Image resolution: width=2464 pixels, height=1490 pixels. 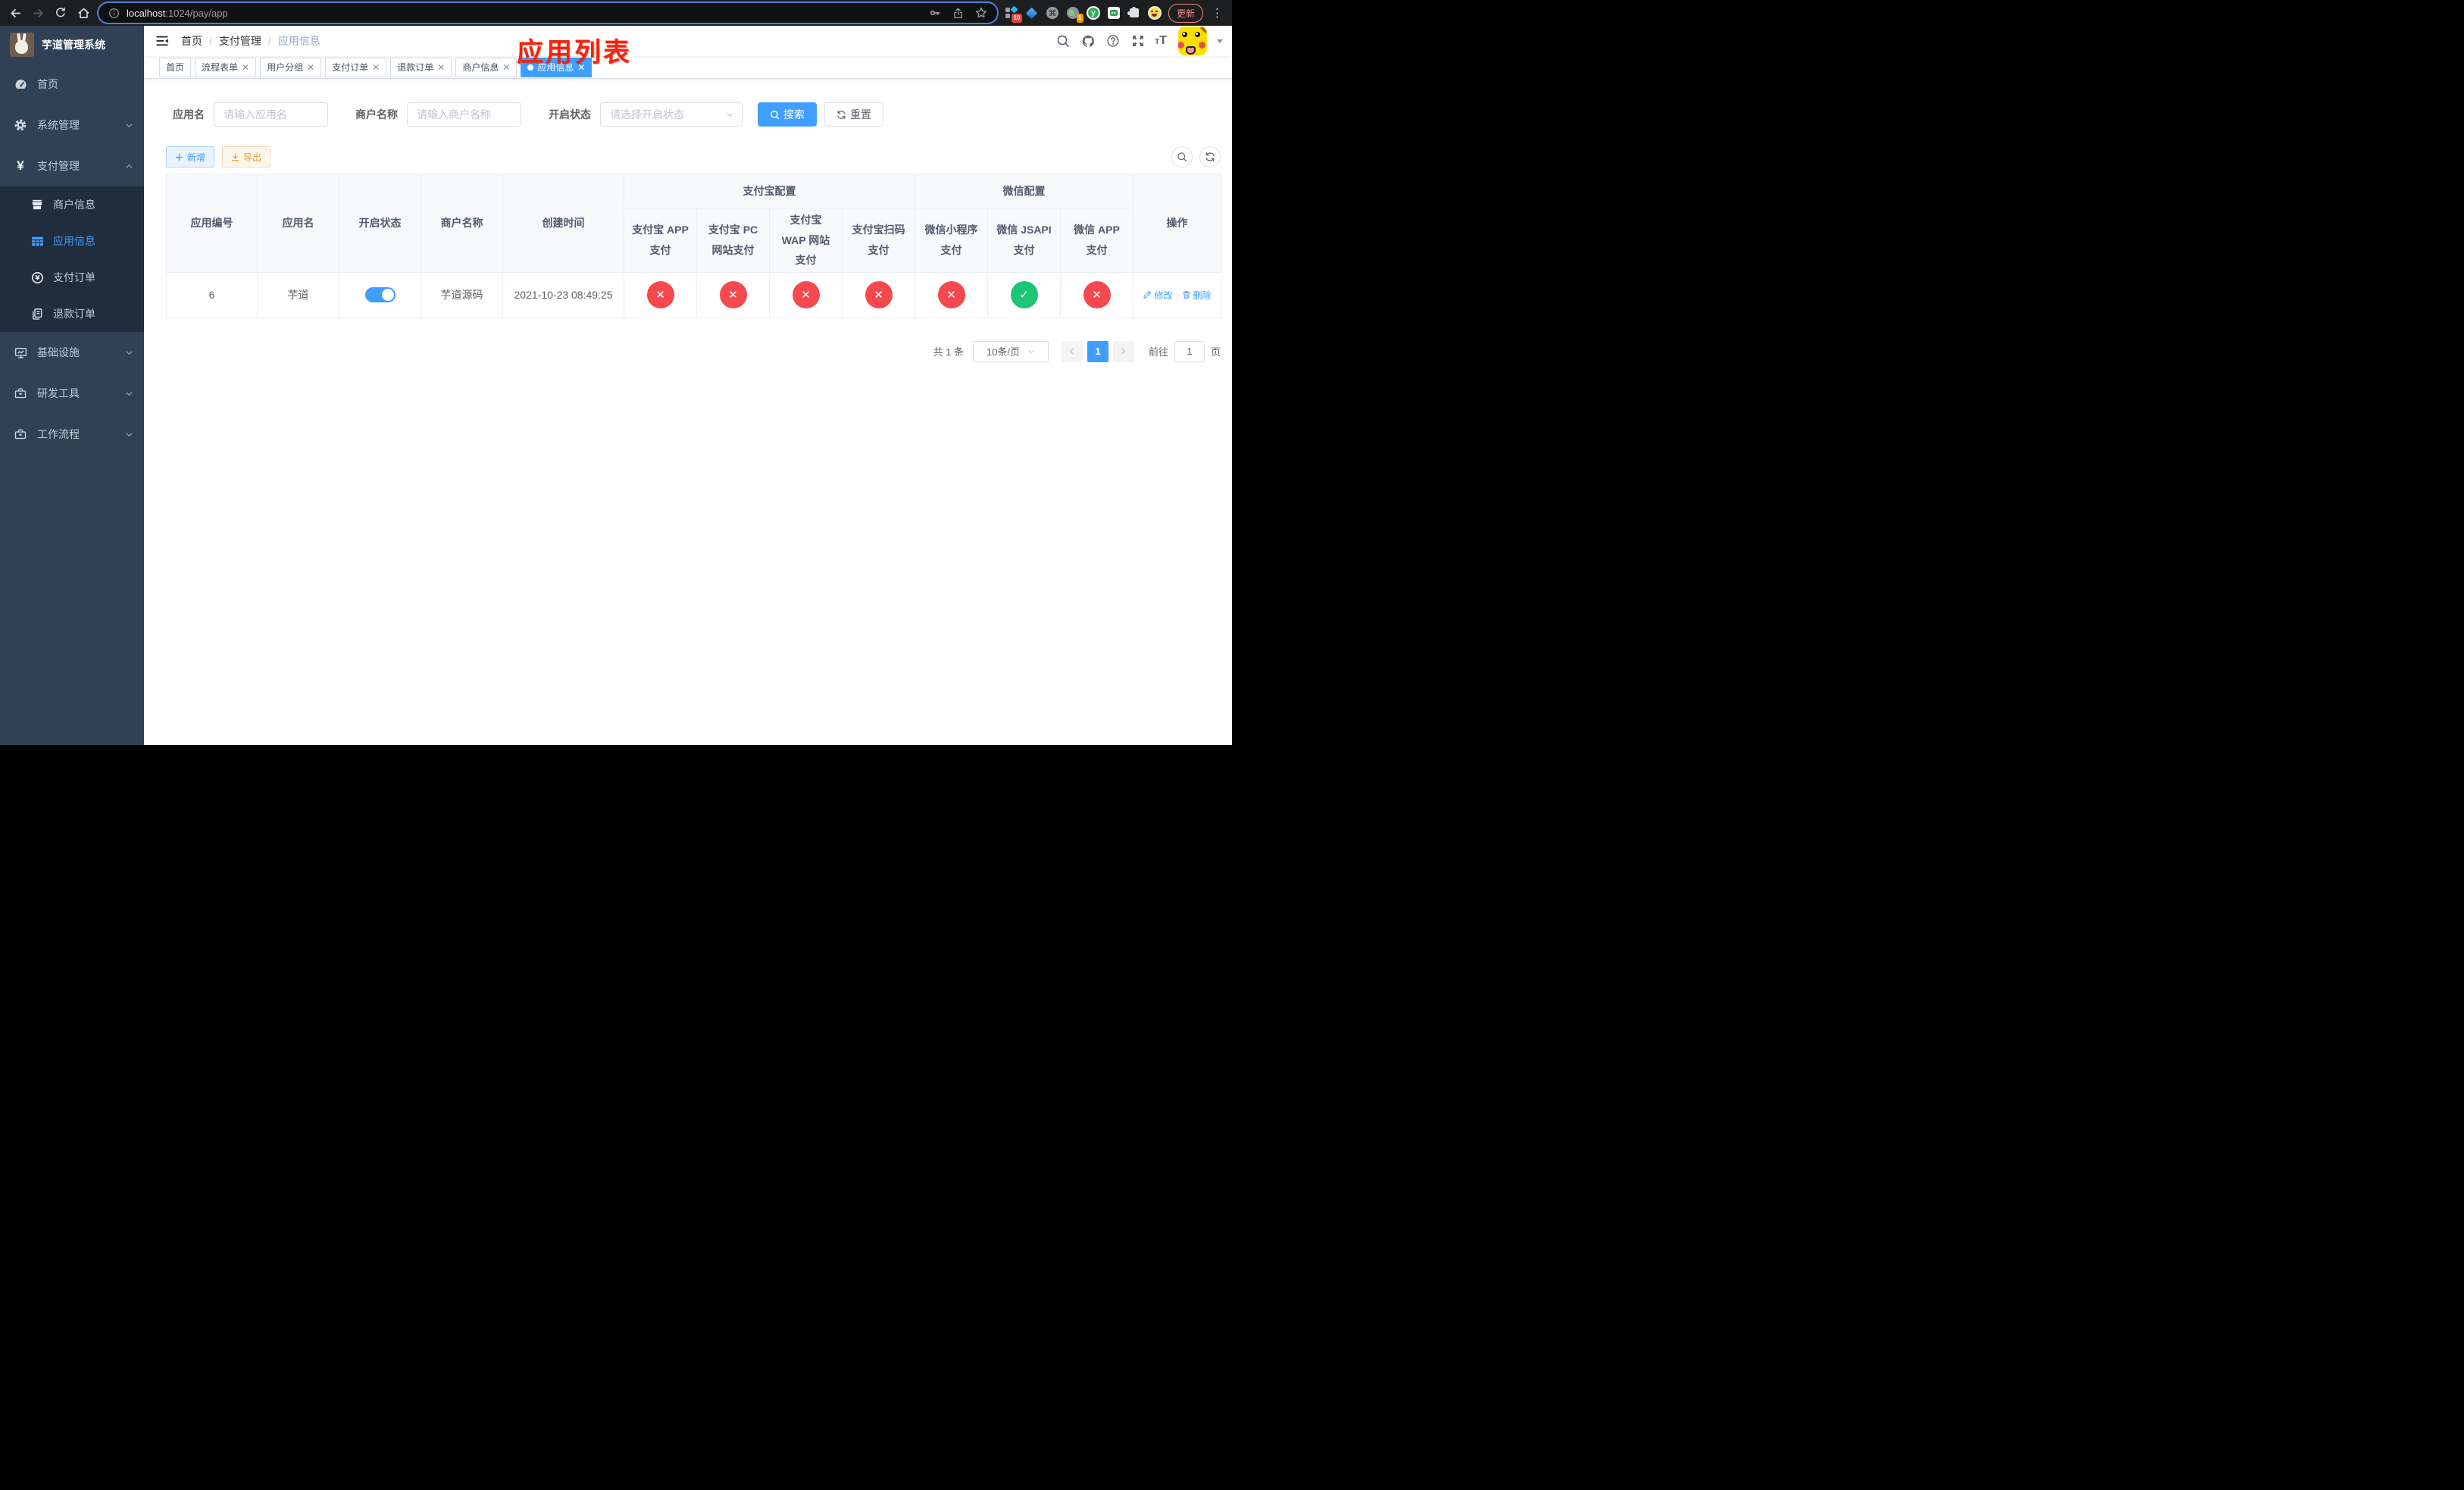 What do you see at coordinates (20, 393) in the screenshot?
I see `toolbox-icon` at bounding box center [20, 393].